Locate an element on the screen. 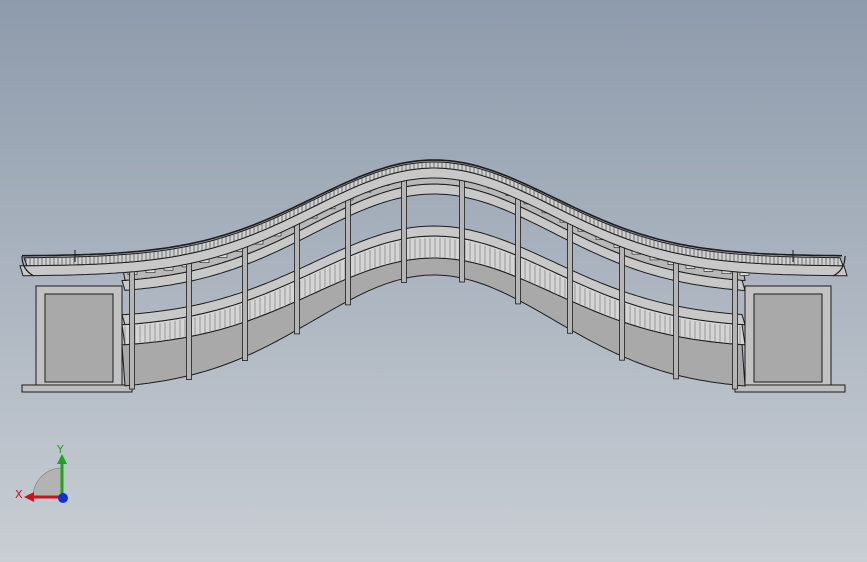  x-axis-head is located at coordinates (29, 497).